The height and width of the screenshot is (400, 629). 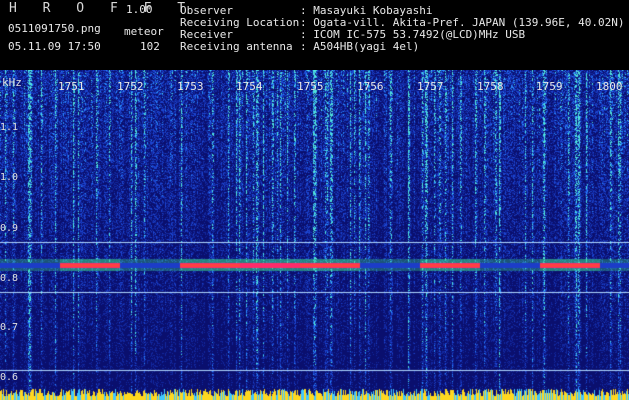 I want to click on y-unit-label: kHz, so click(x=12, y=82).